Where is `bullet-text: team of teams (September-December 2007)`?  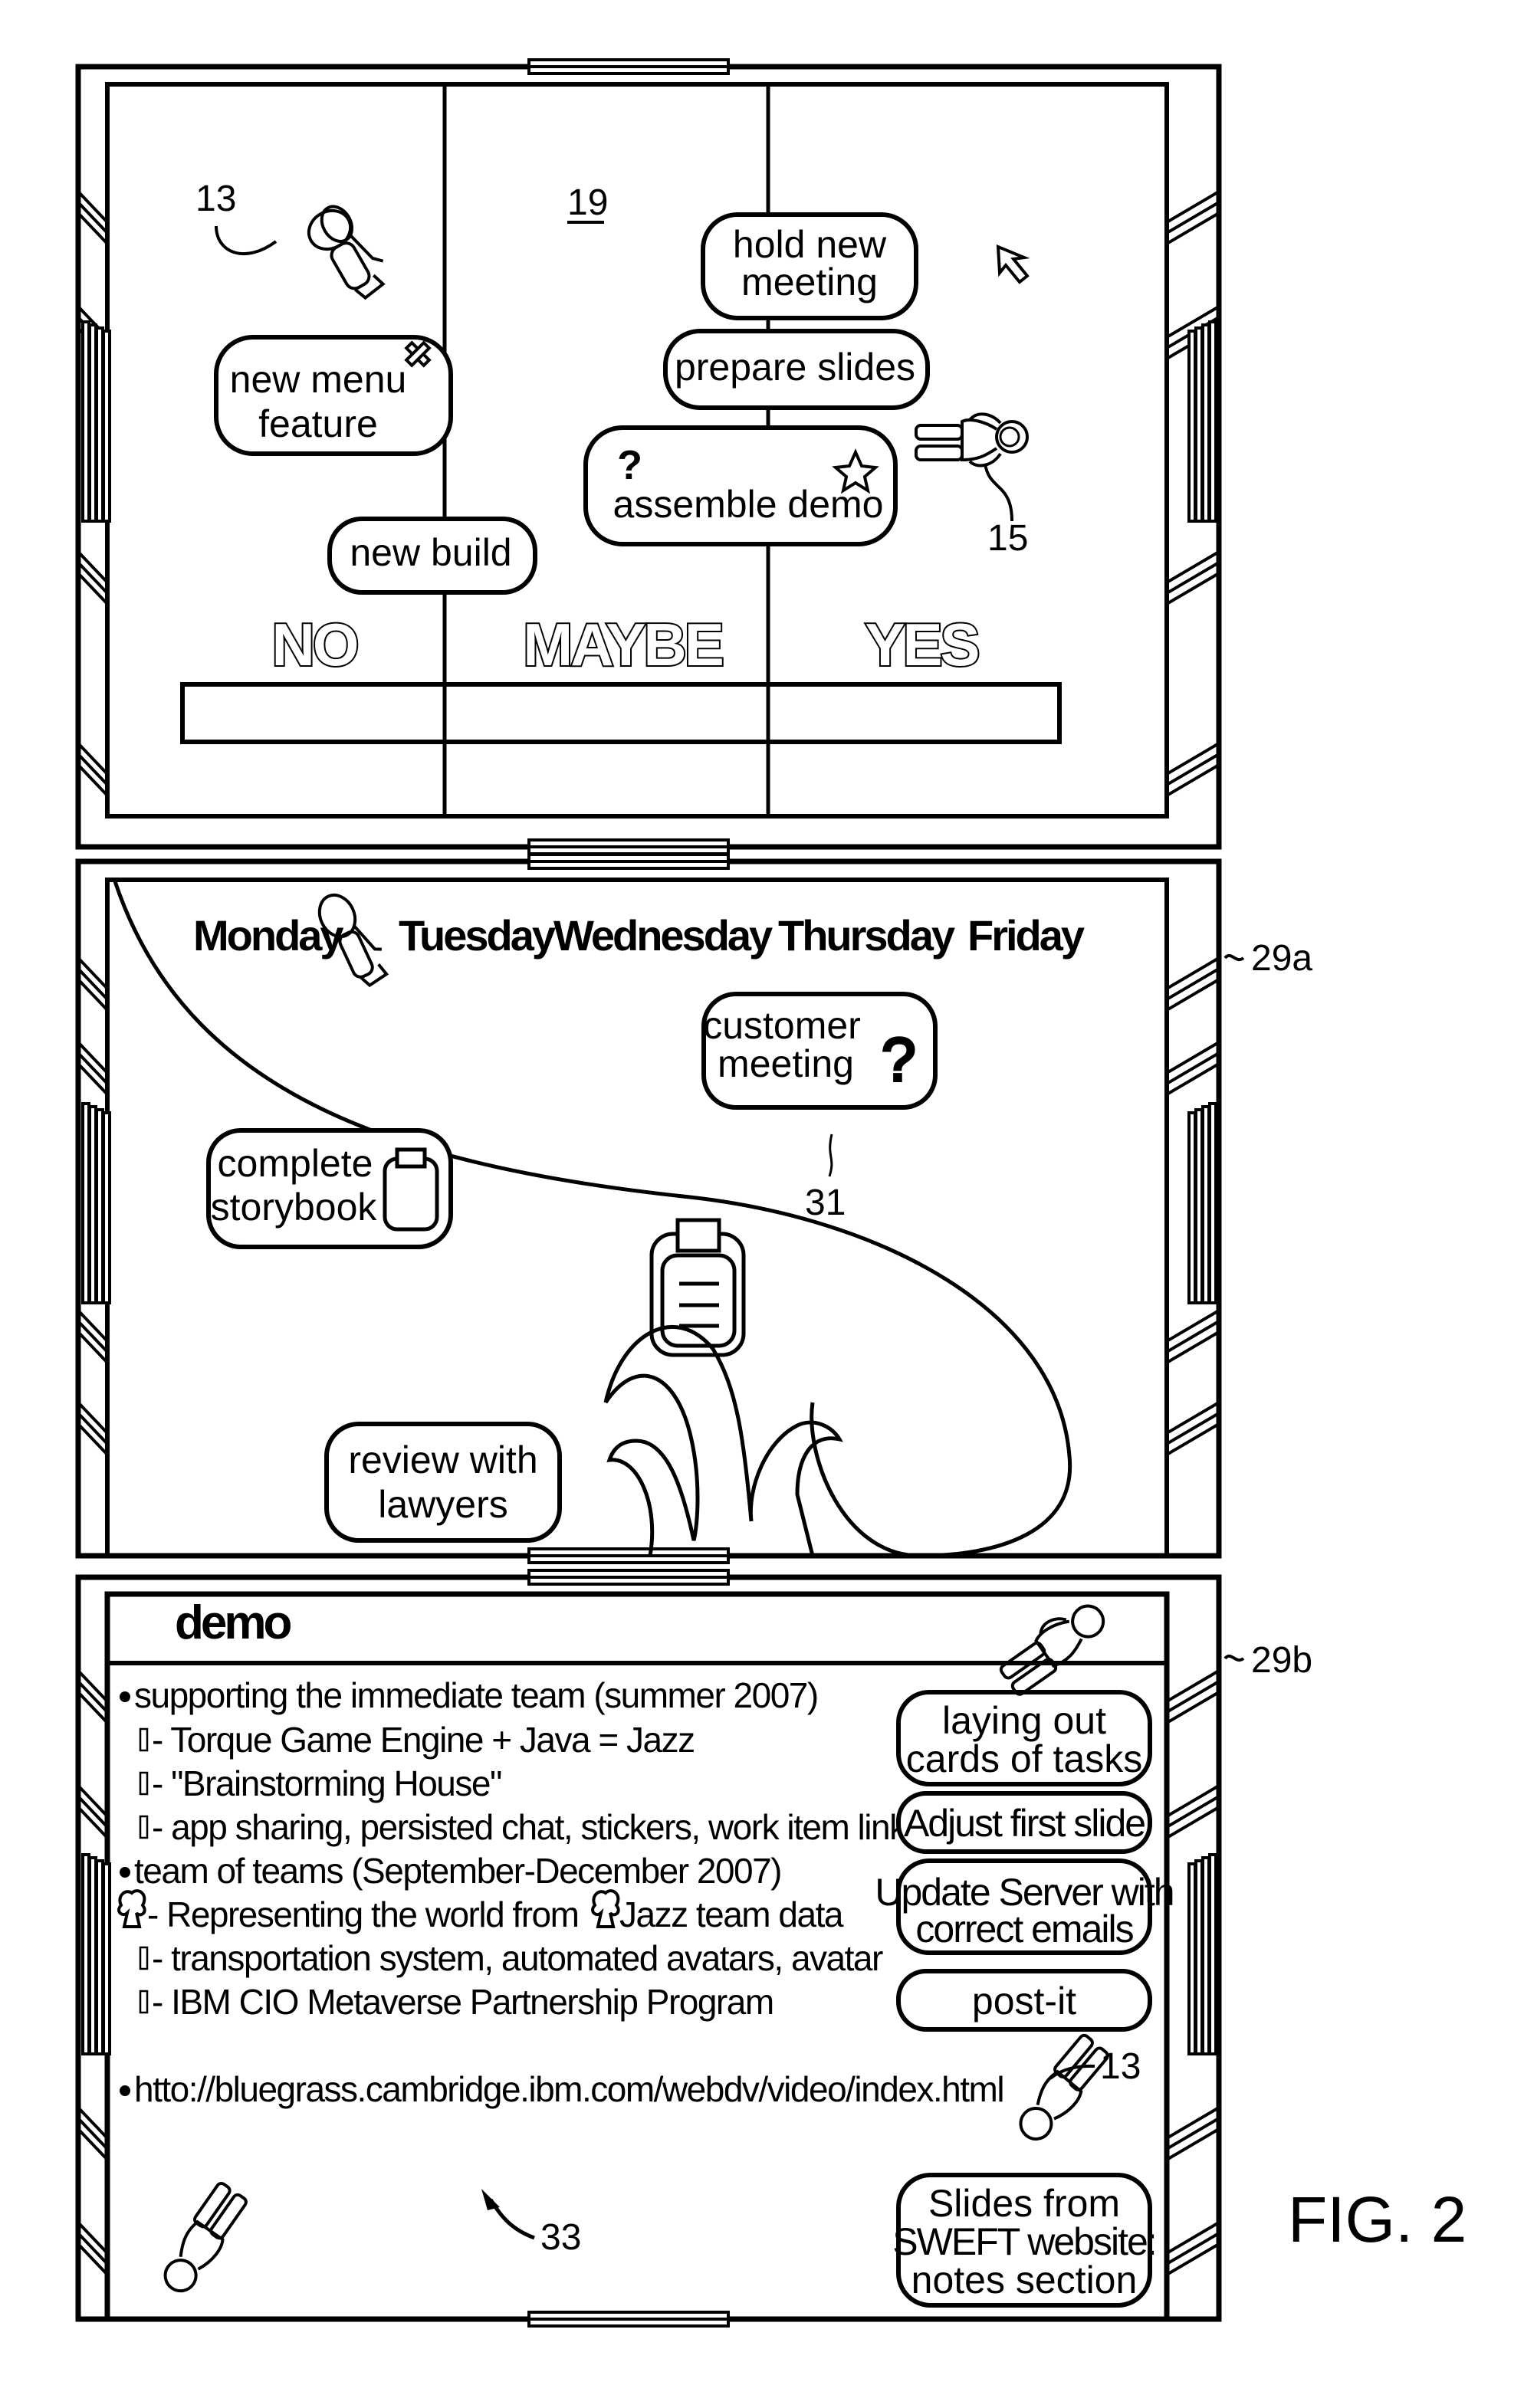 bullet-text: team of teams (September-December 2007) is located at coordinates (458, 1871).